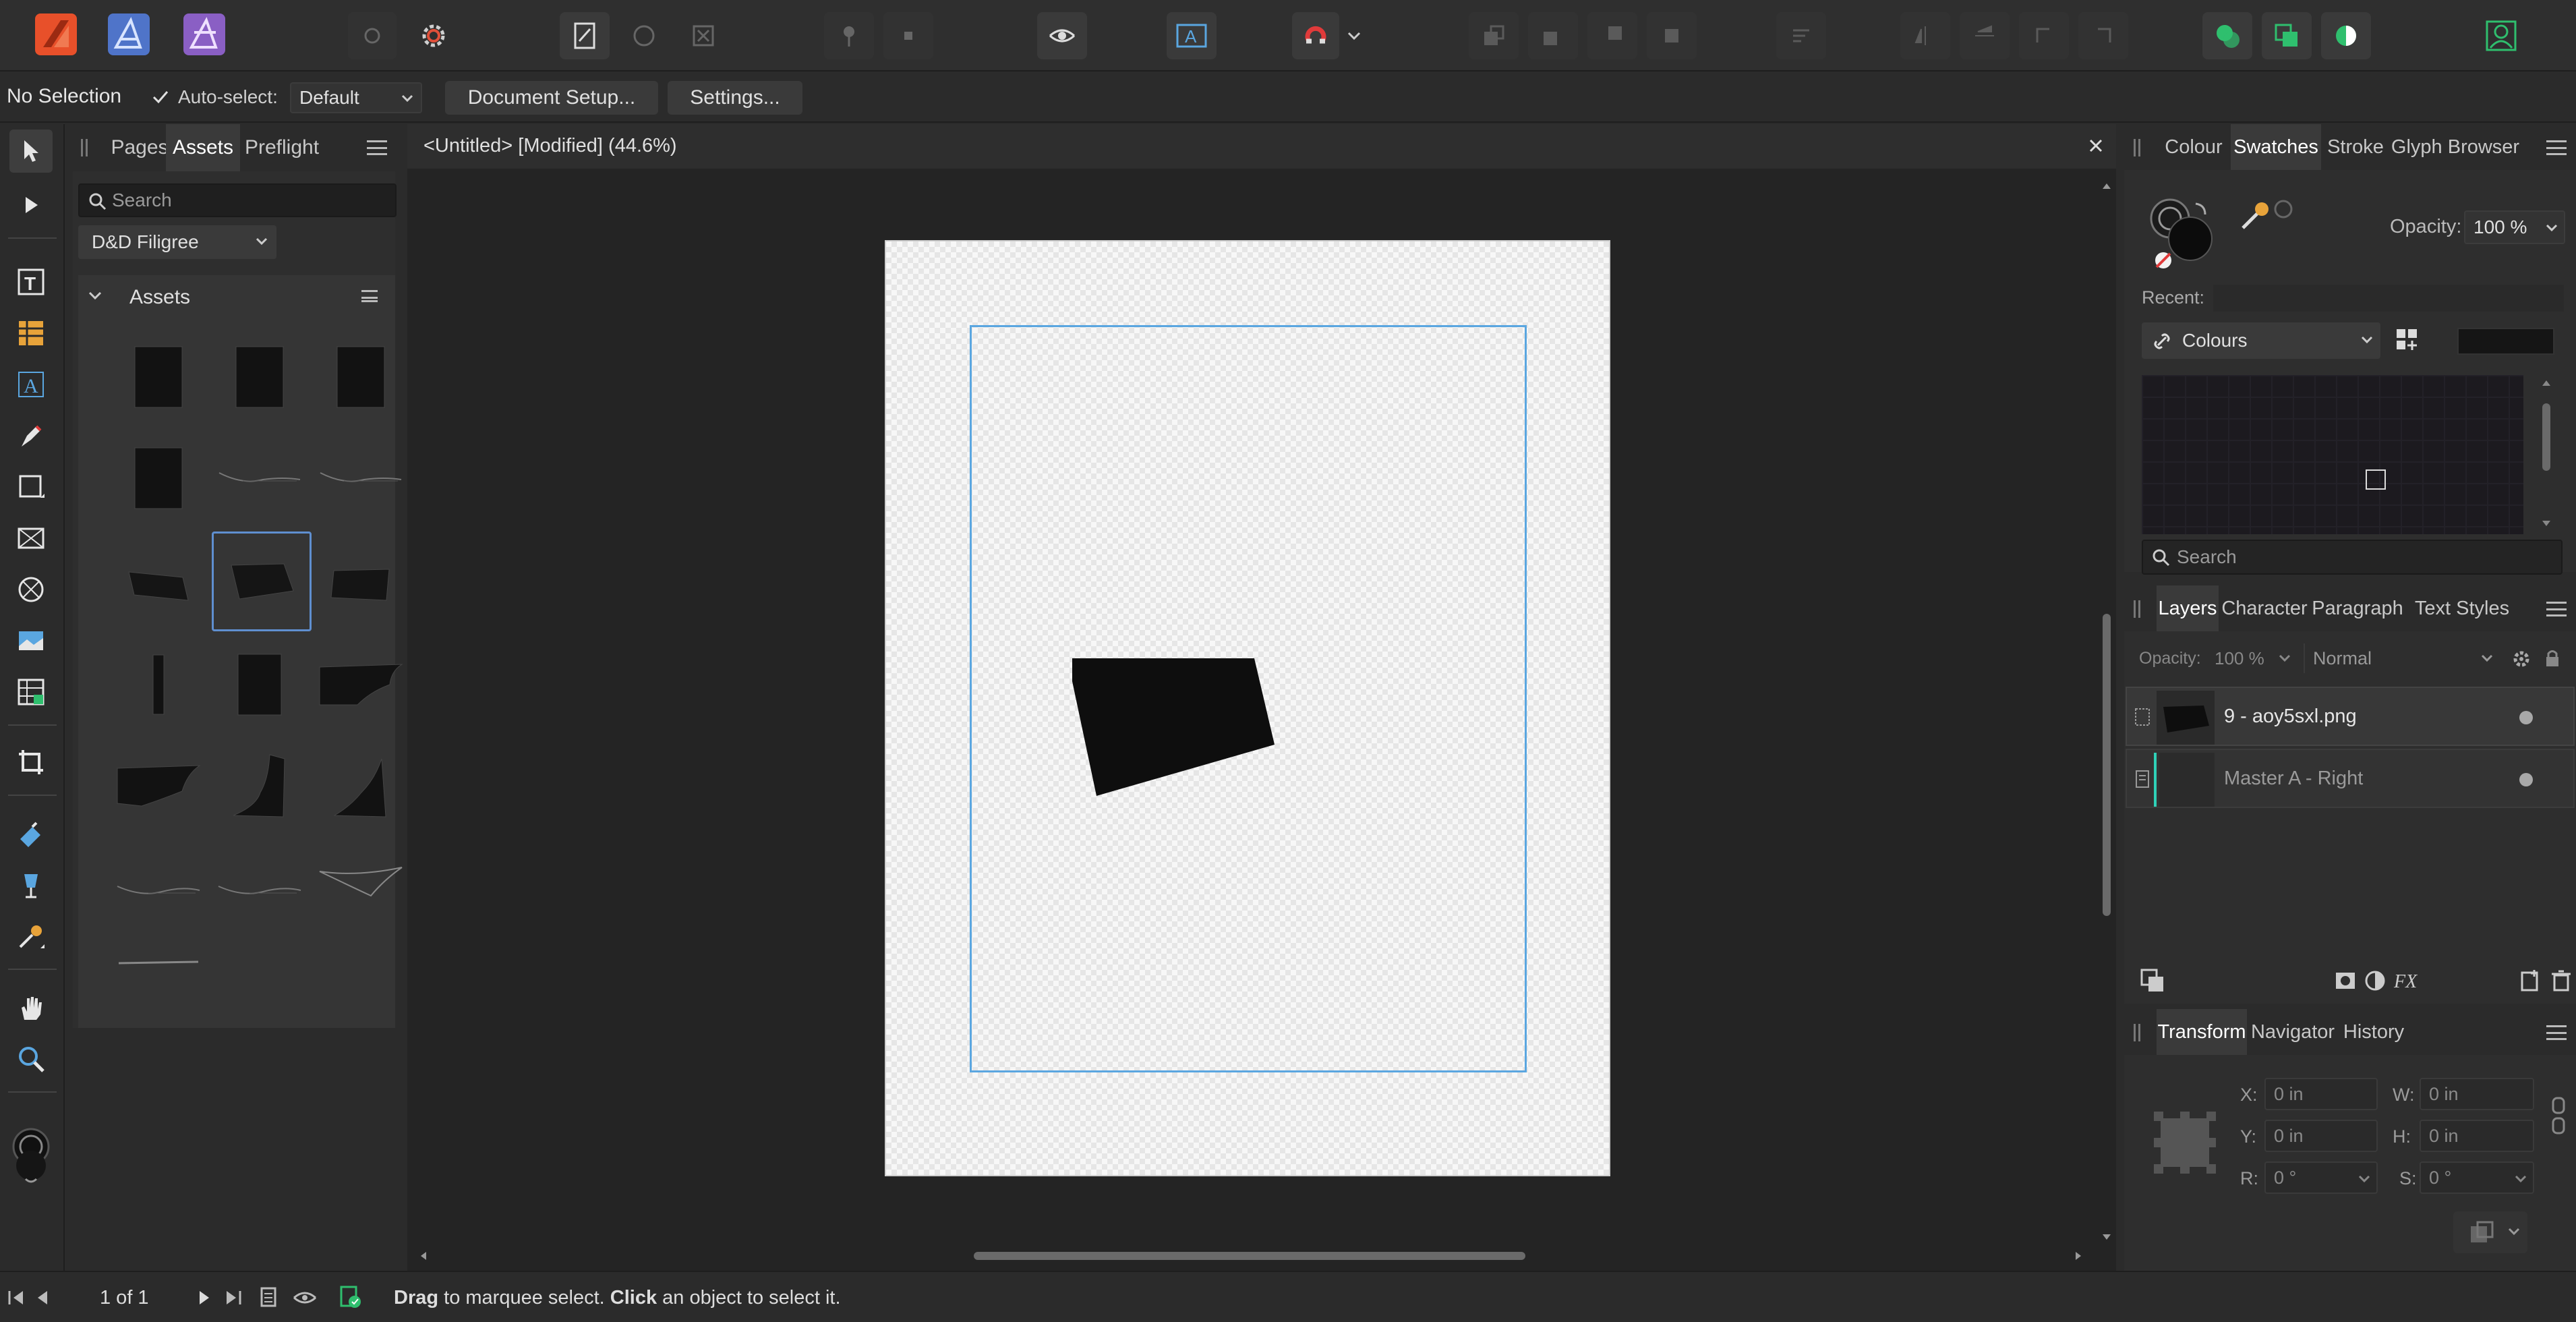  What do you see at coordinates (1672, 35) in the screenshot?
I see `arrange-front-icon` at bounding box center [1672, 35].